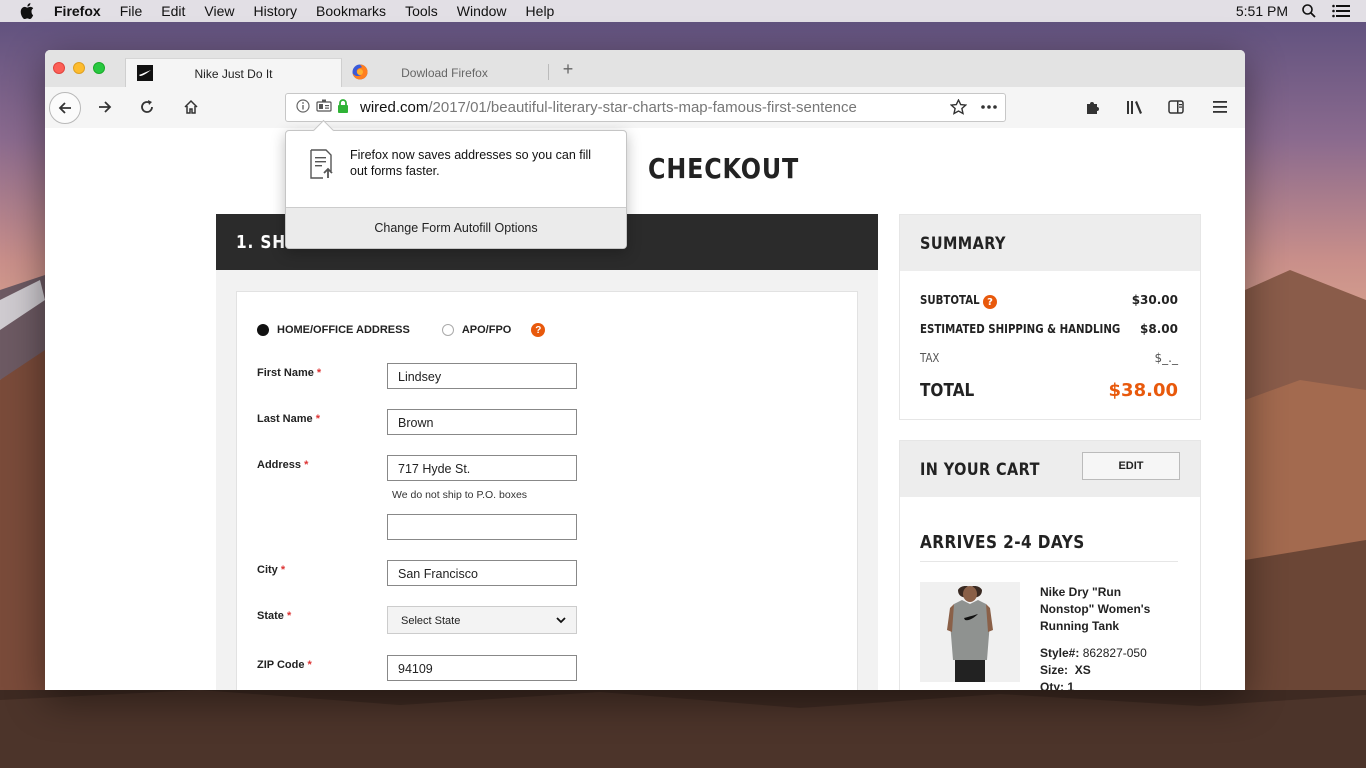  Describe the element at coordinates (1143, 390) in the screenshot. I see `total-value: $38.00` at that location.